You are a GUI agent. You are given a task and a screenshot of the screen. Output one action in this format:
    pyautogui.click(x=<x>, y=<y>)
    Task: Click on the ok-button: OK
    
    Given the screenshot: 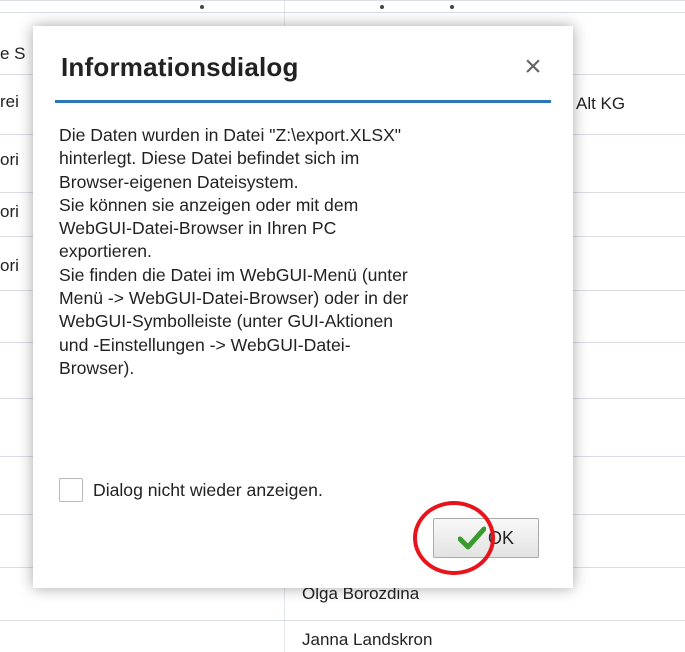 What is the action you would take?
    pyautogui.click(x=486, y=538)
    